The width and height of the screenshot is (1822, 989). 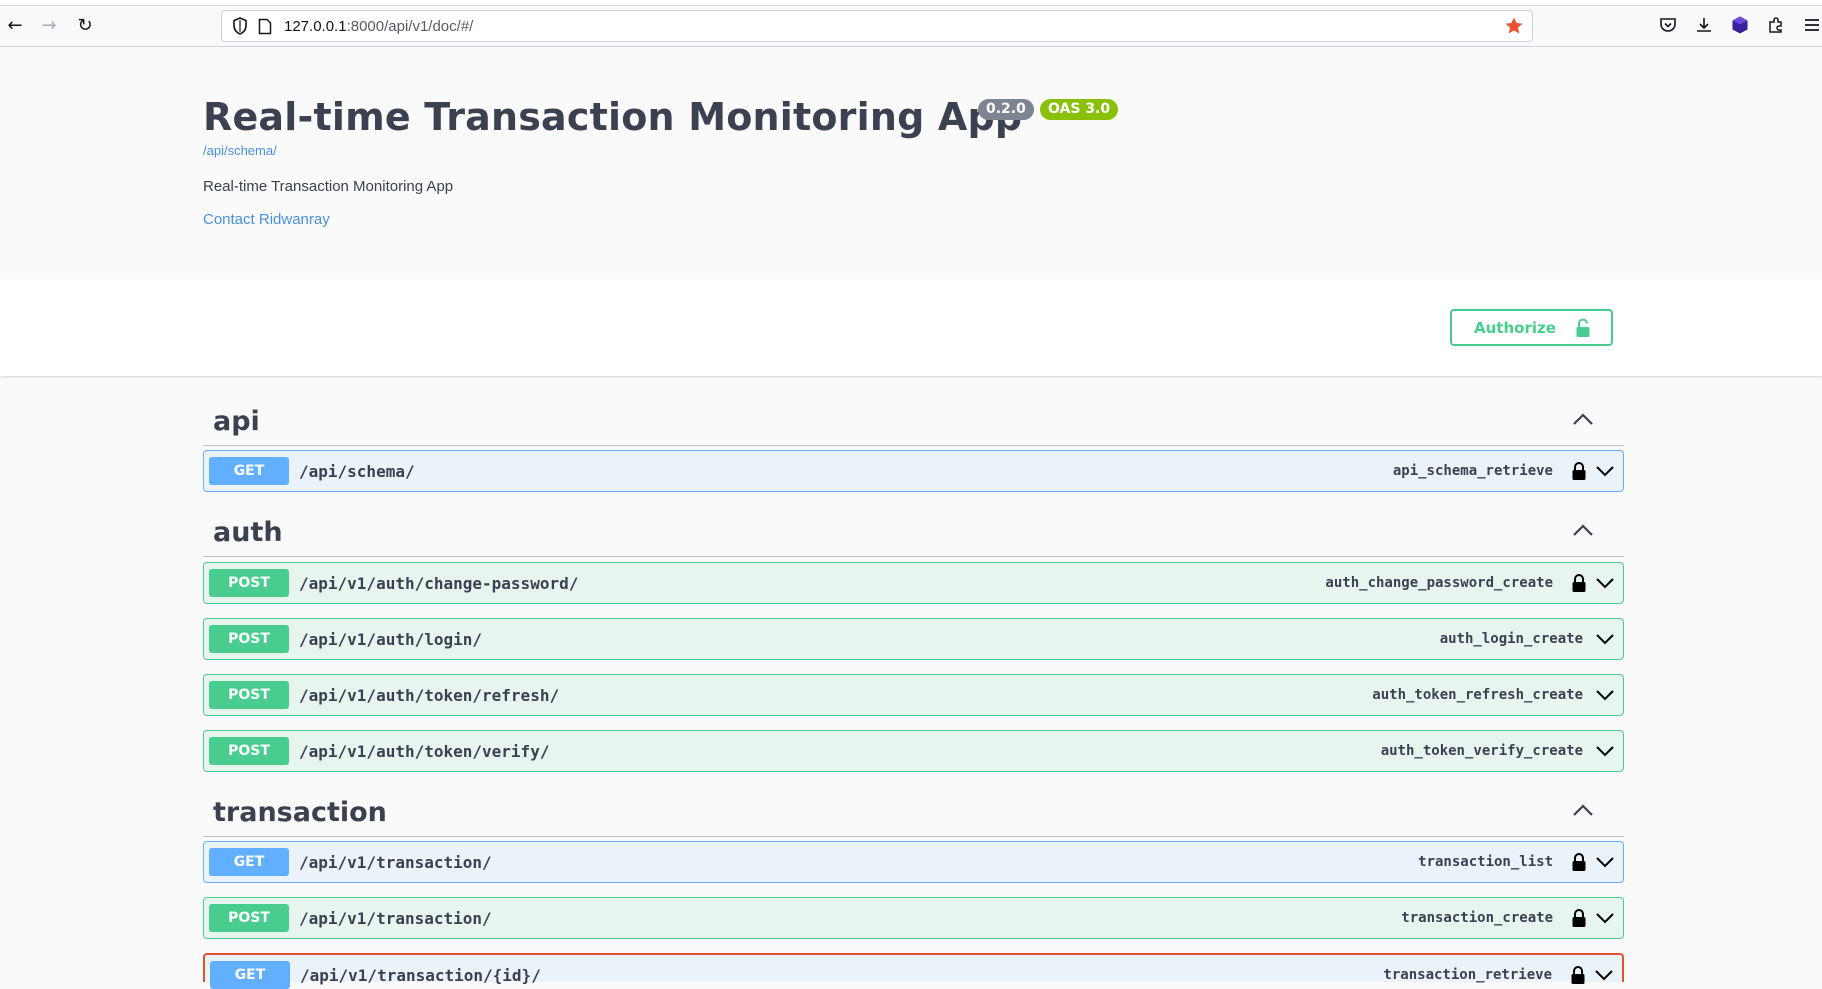 I want to click on operation-path: /api/v1/auth/login/, so click(x=391, y=639).